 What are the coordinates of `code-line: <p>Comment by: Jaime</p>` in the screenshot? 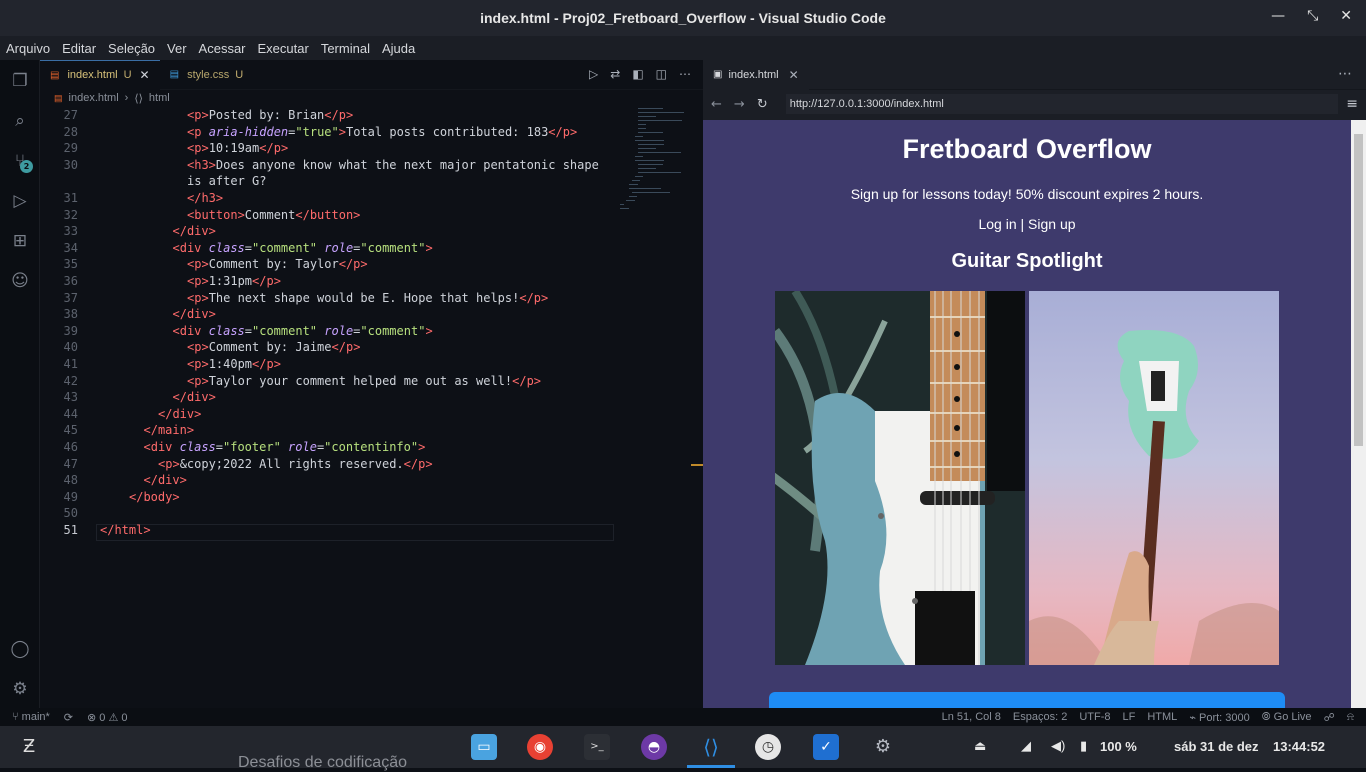 It's located at (273, 347).